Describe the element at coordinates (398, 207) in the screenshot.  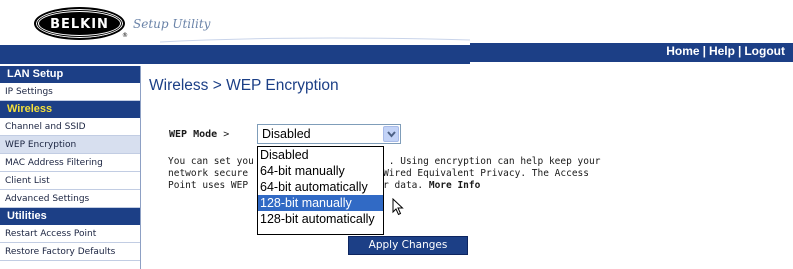
I see `mouse-cursor-icon` at that location.